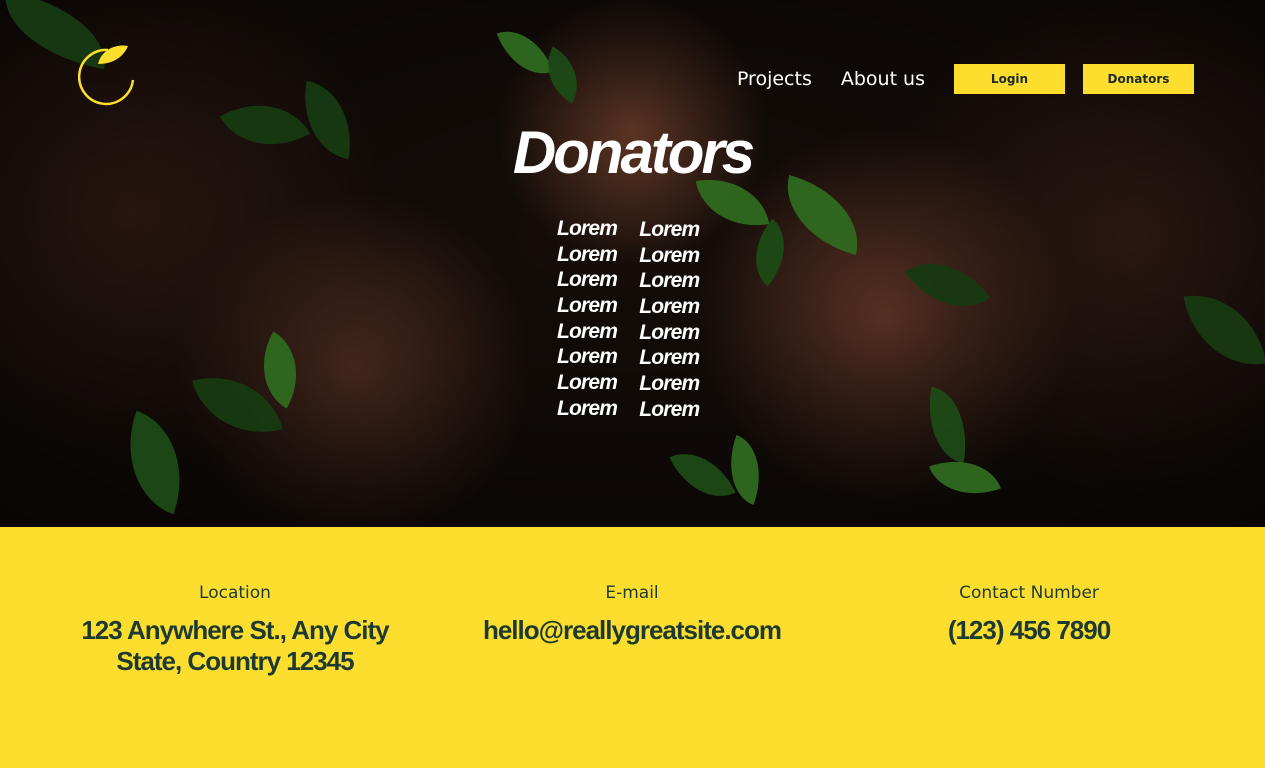 The width and height of the screenshot is (1265, 768). Describe the element at coordinates (235, 661) in the screenshot. I see `location-line-2: State, Country 12345` at that location.